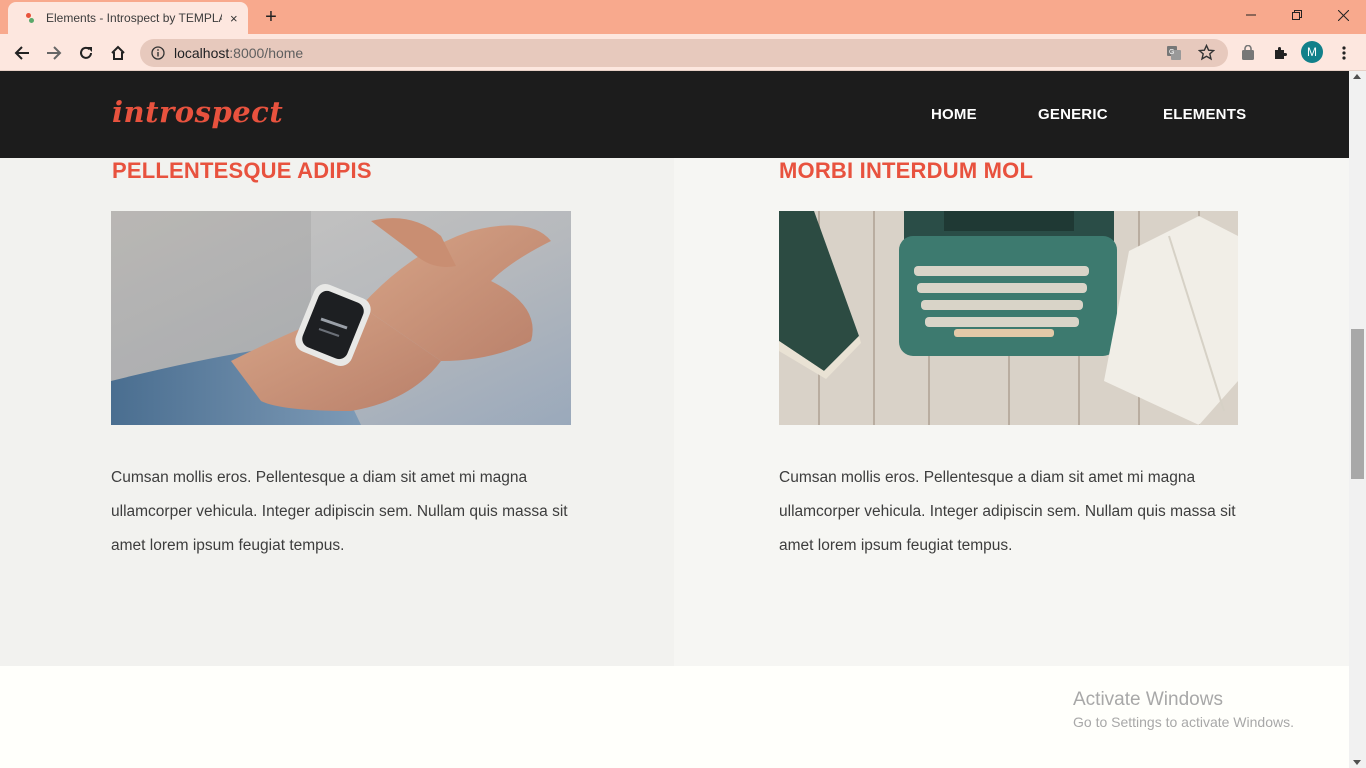  Describe the element at coordinates (202, 53) in the screenshot. I see `url-host: localhost` at that location.